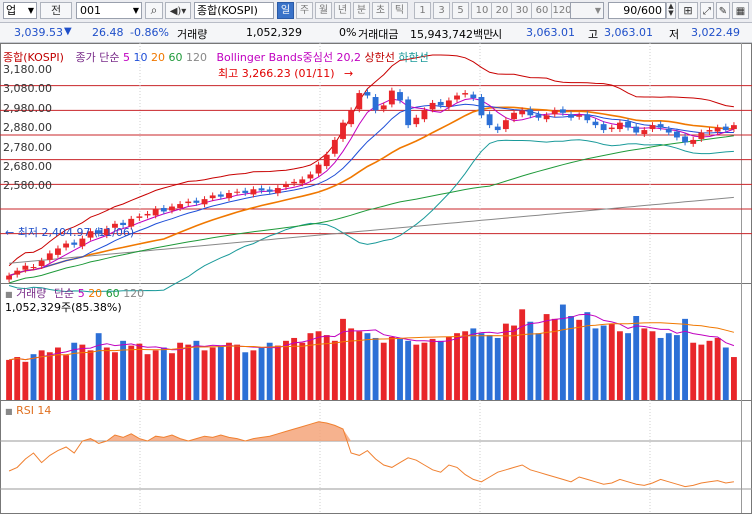 The width and height of the screenshot is (752, 515). What do you see at coordinates (56, 10) in the screenshot?
I see `prev-button: 전` at bounding box center [56, 10].